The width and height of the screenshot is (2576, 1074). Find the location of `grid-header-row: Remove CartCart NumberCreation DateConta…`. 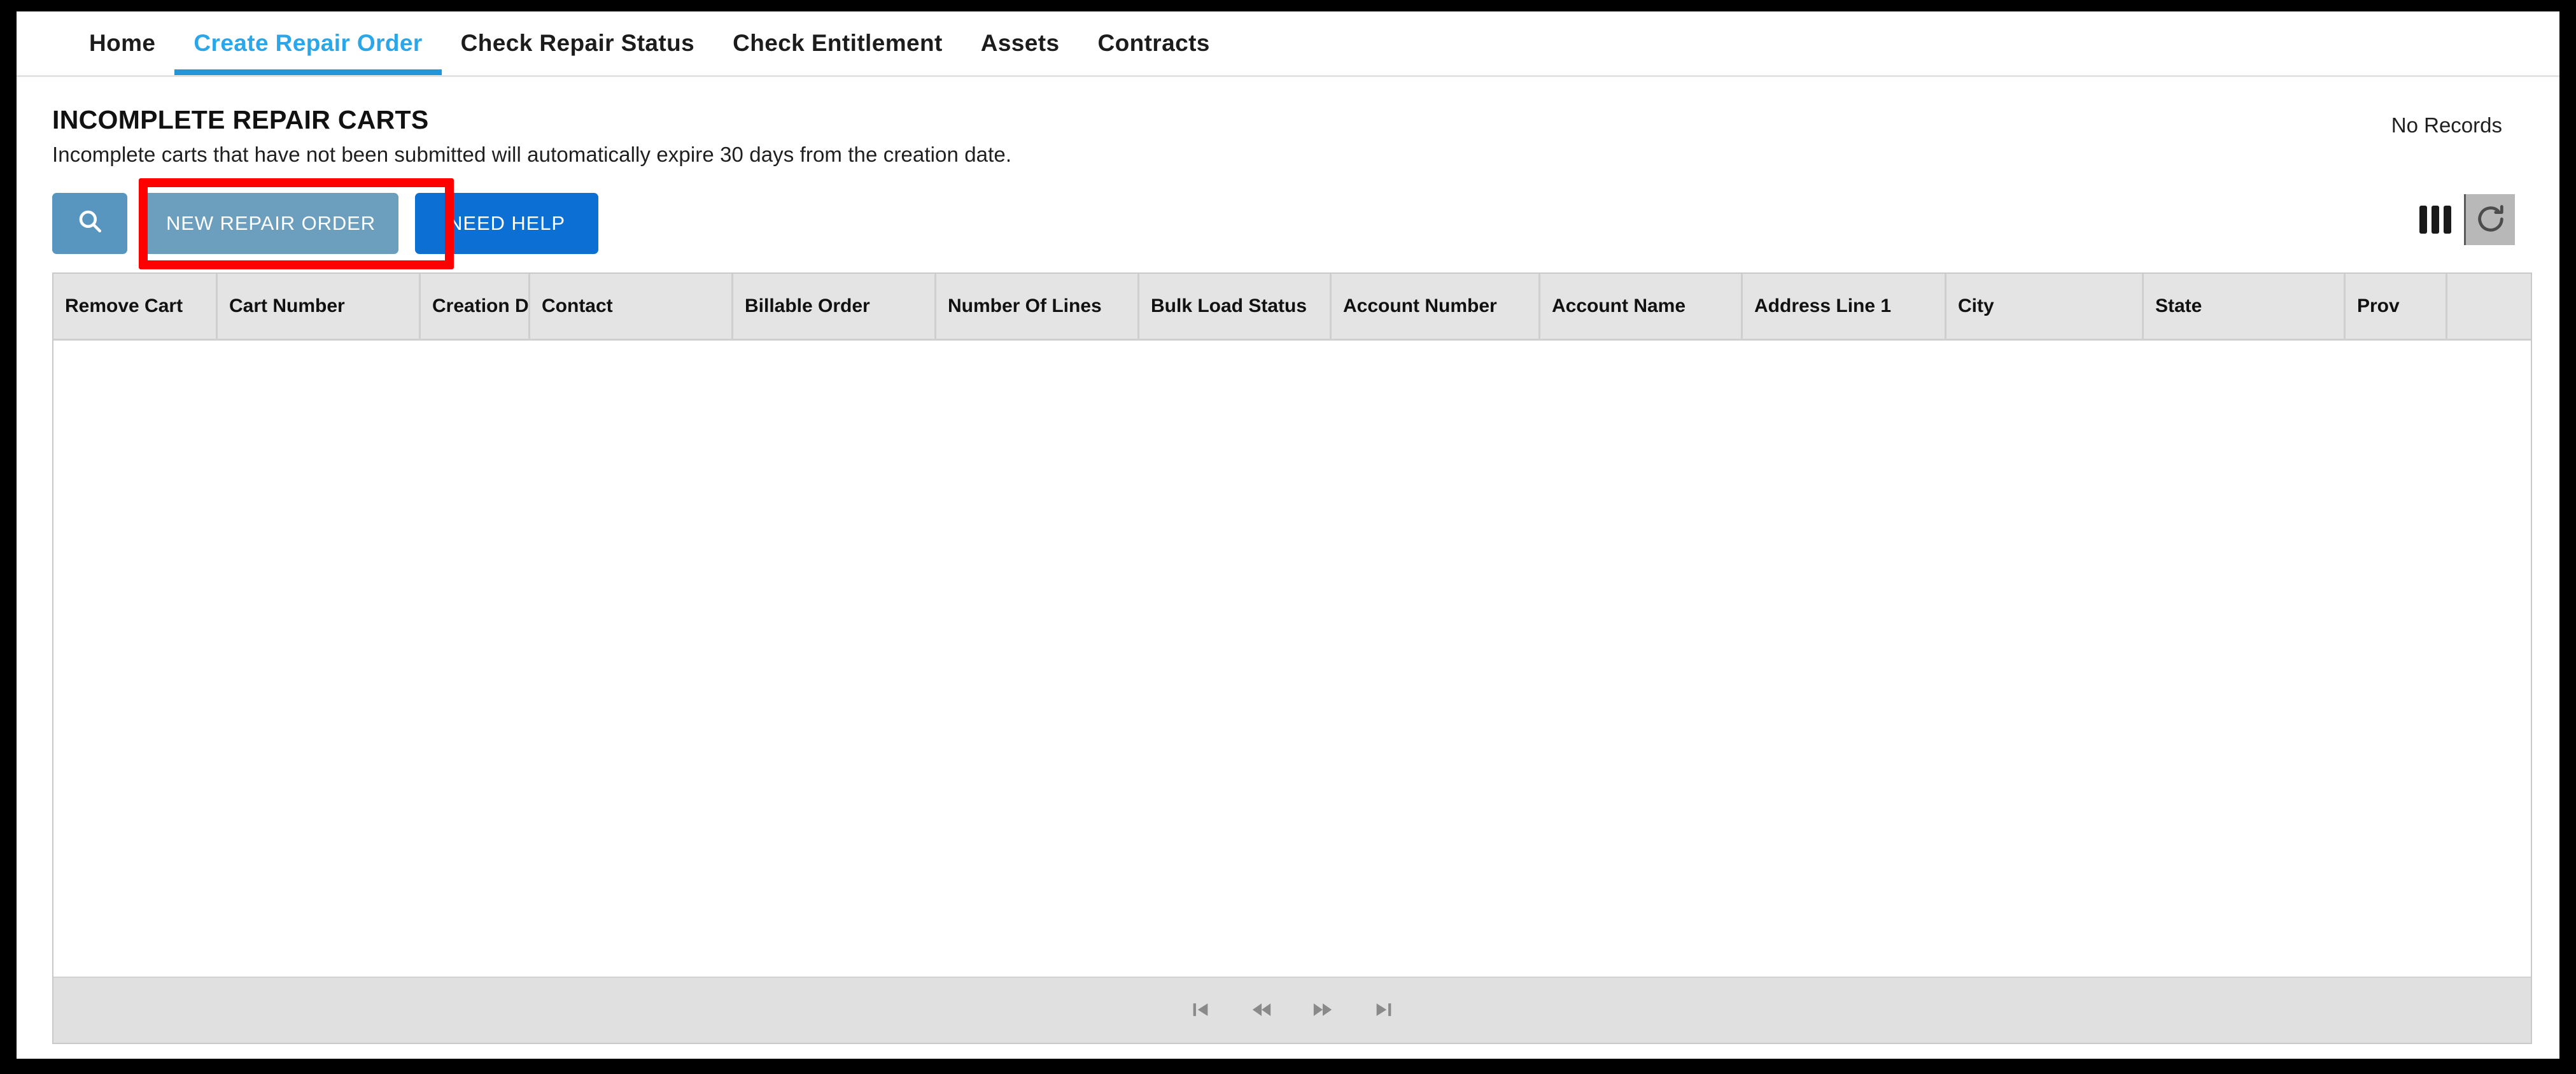

grid-header-row: Remove CartCart NumberCreation DateConta… is located at coordinates (1292, 307).